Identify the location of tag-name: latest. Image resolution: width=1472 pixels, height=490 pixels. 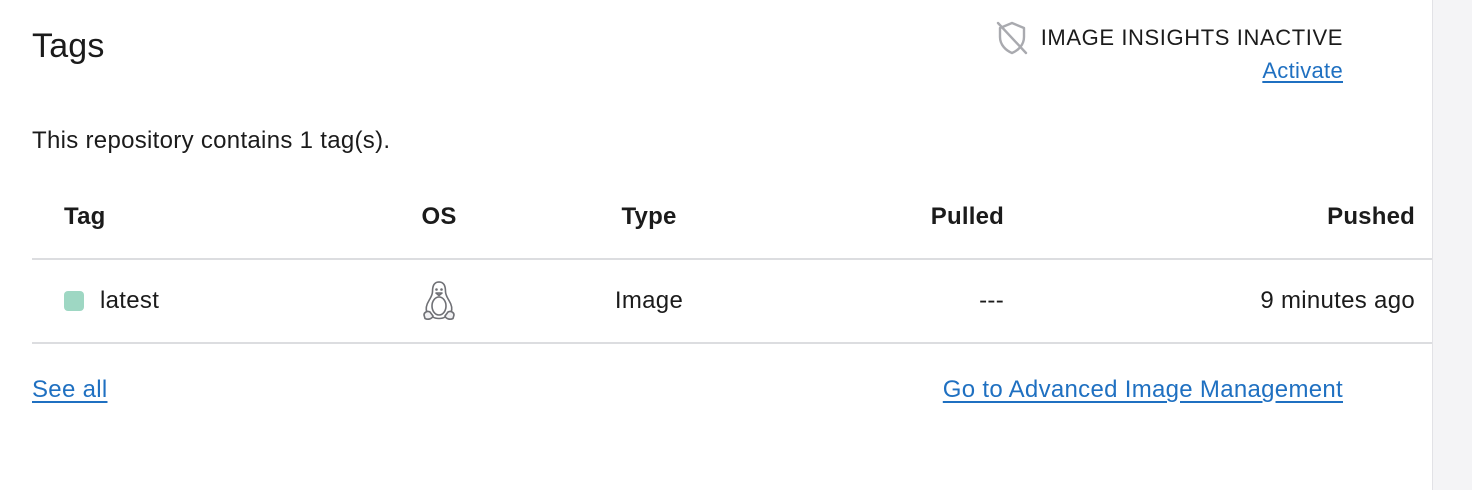
(129, 301).